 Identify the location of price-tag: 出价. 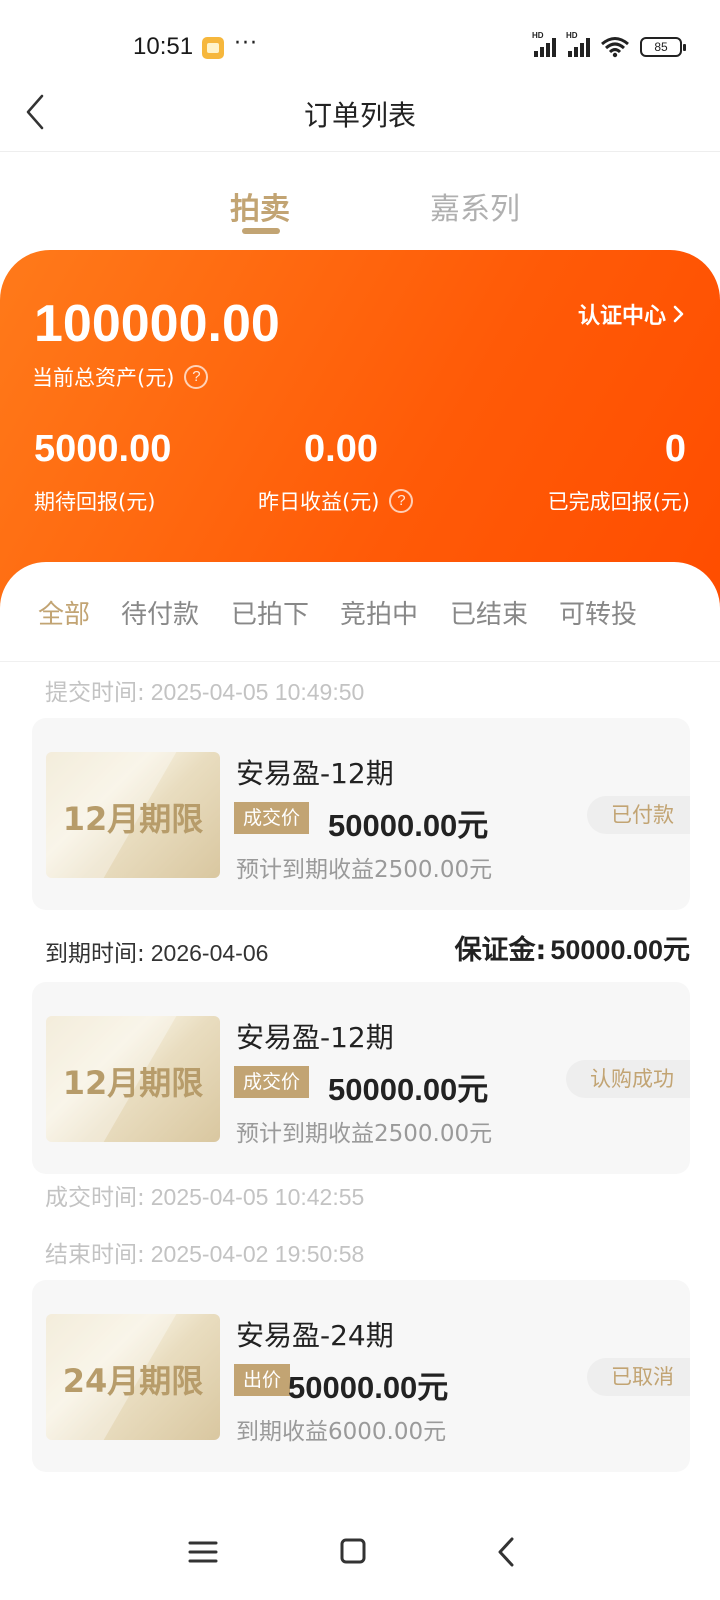
(262, 1380).